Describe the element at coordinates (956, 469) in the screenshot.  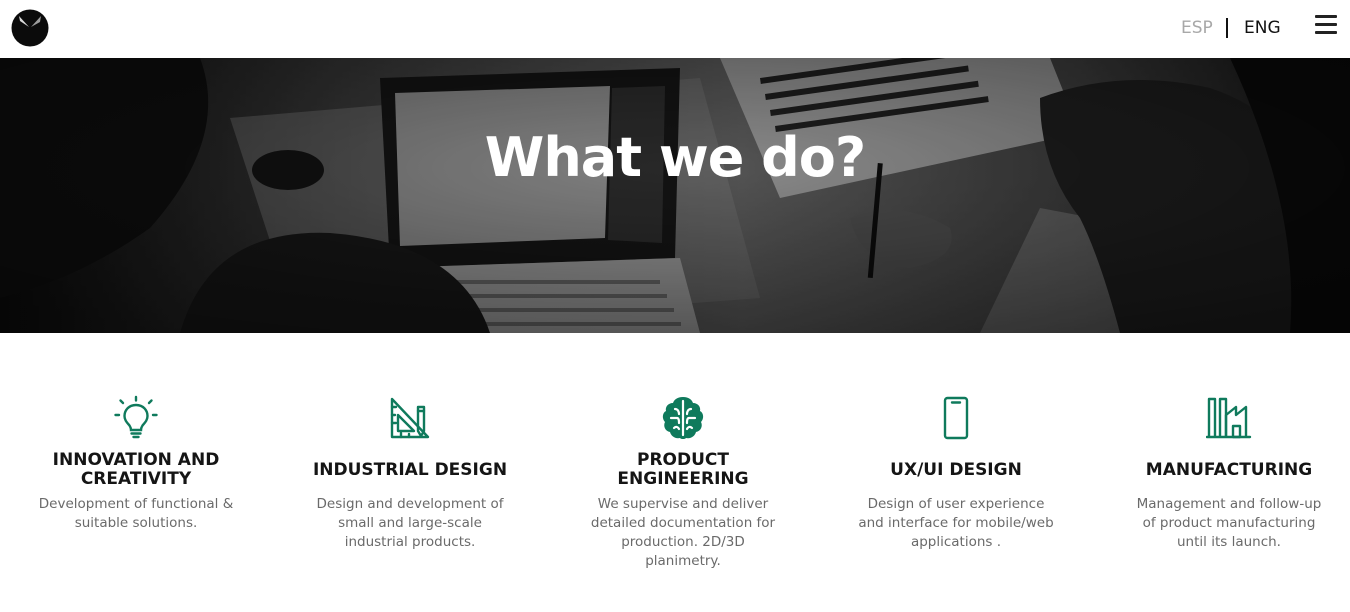
I see `service-title: UX/UI DESIGN` at that location.